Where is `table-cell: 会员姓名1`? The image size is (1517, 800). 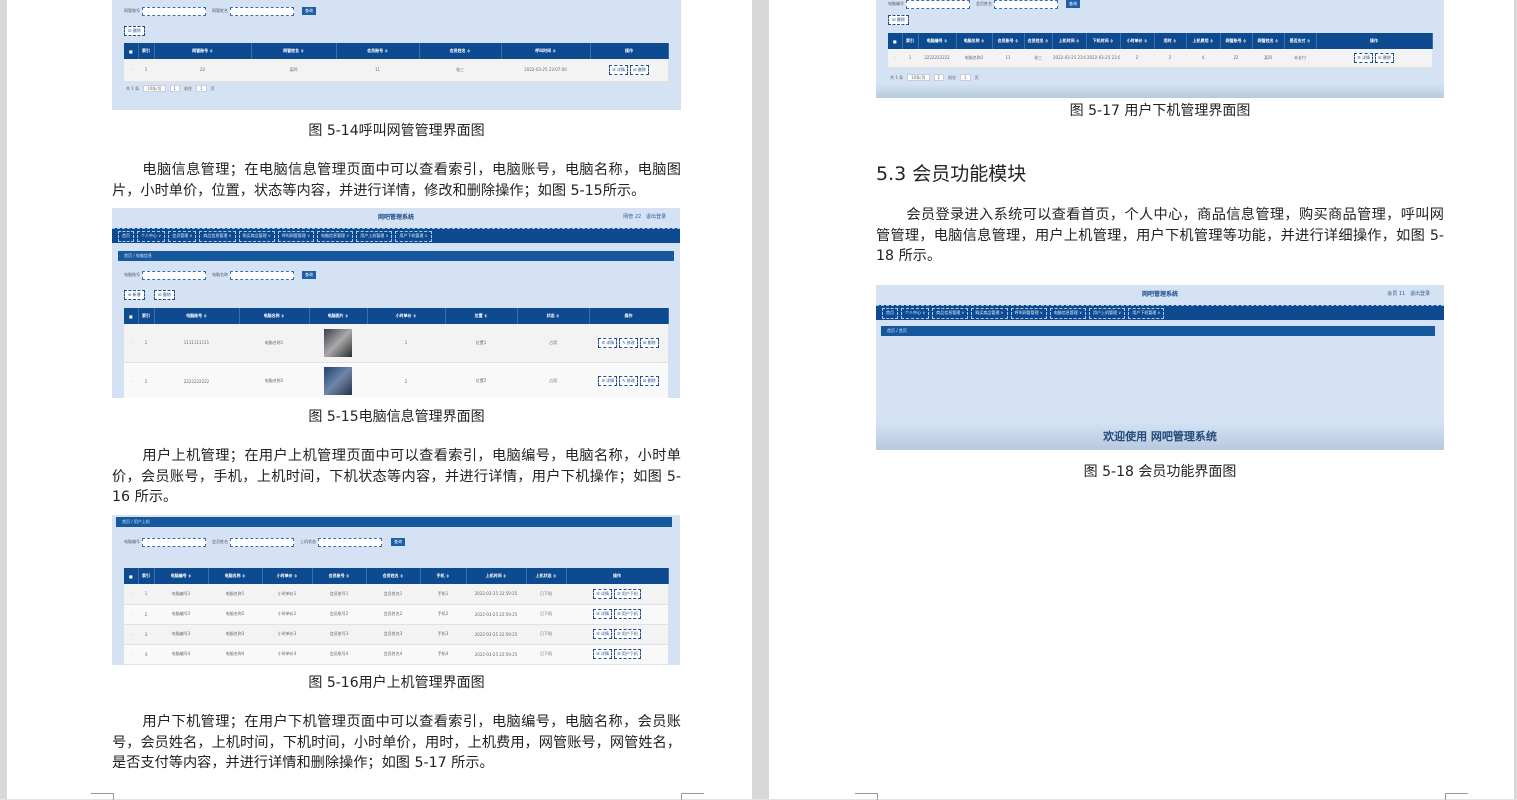
table-cell: 会员姓名1 is located at coordinates (393, 594).